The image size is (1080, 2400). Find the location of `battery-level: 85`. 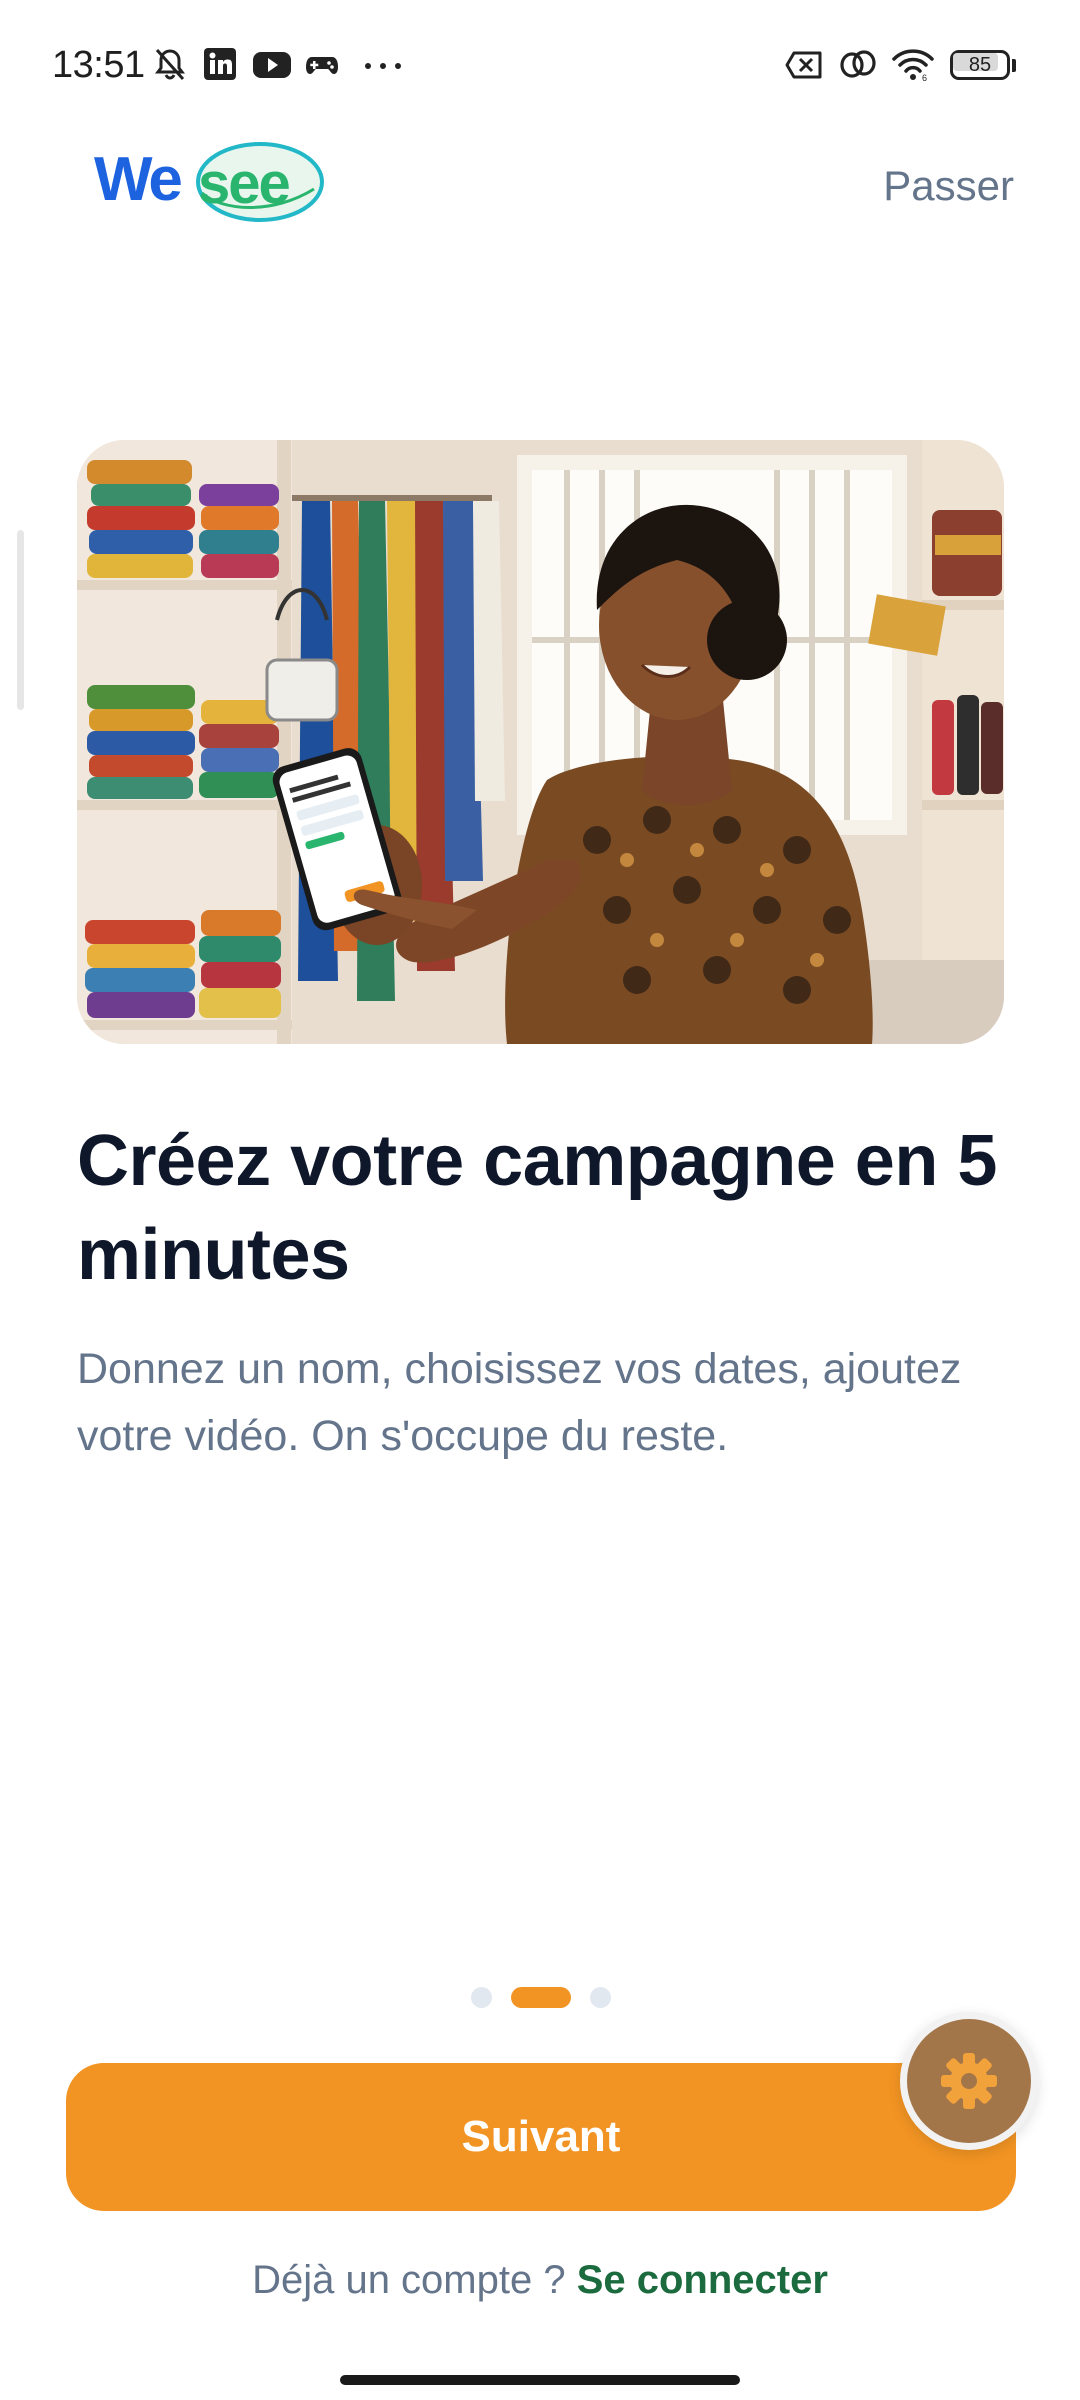

battery-level: 85 is located at coordinates (980, 65).